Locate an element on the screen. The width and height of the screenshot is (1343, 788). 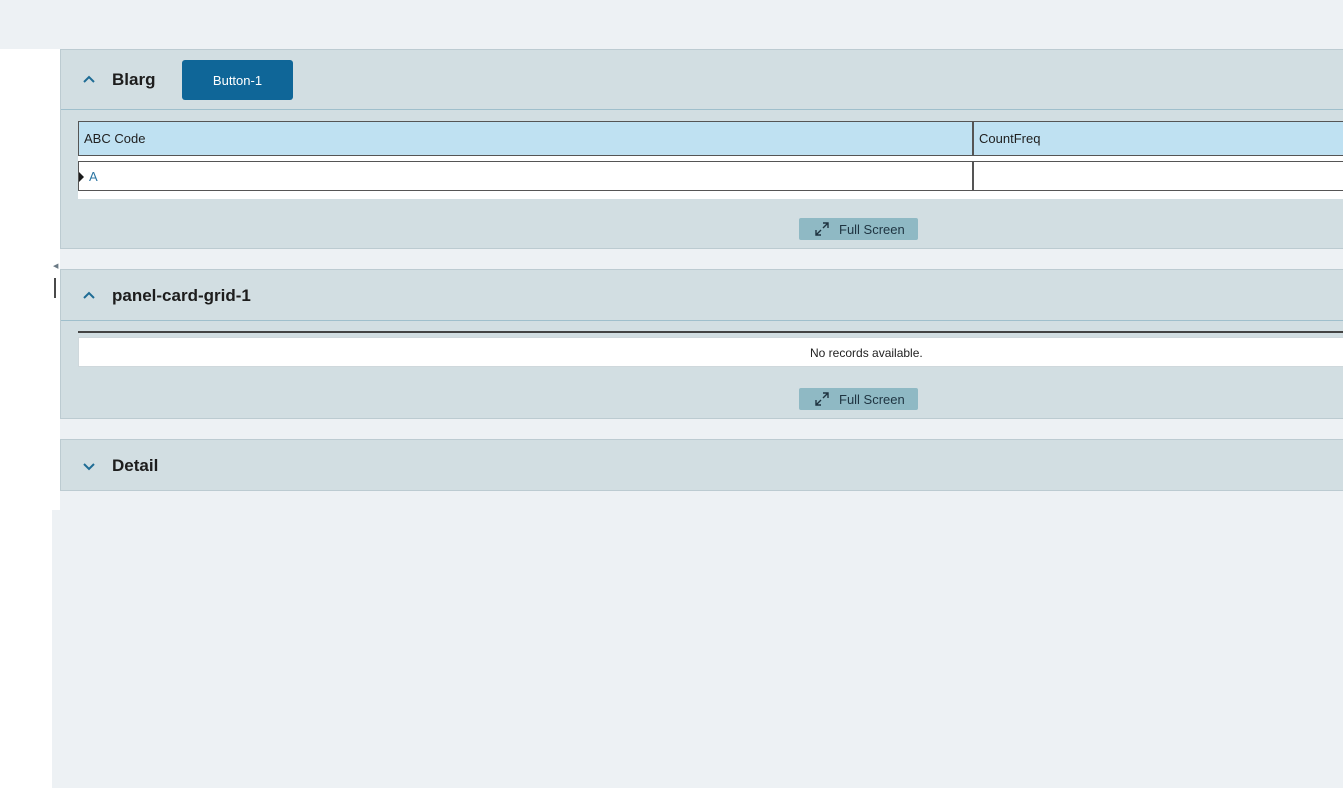
column-header-countfreq: CountFreq is located at coordinates (1158, 138).